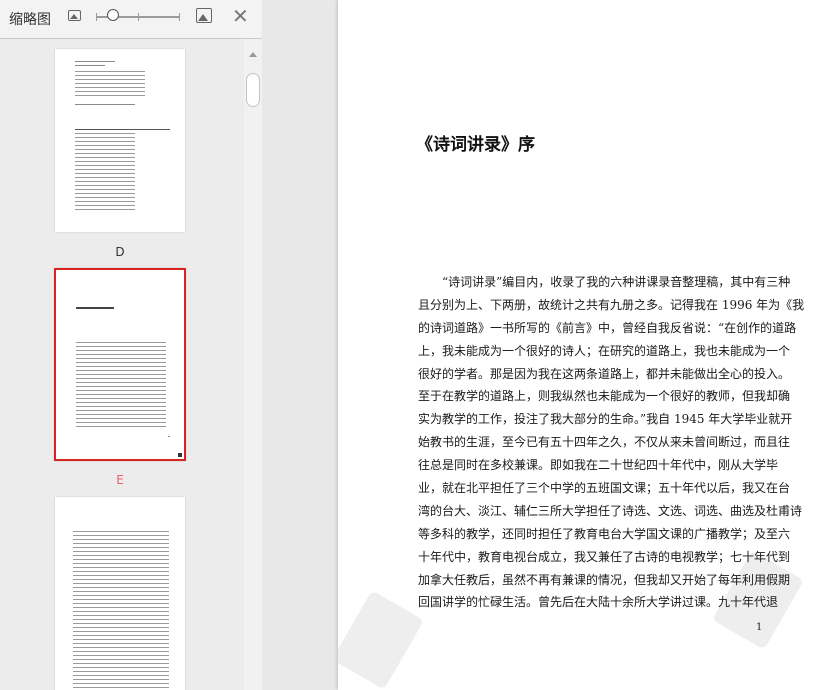 The height and width of the screenshot is (690, 818). I want to click on thumbnail-pane-title: 缩略图, so click(30, 20).